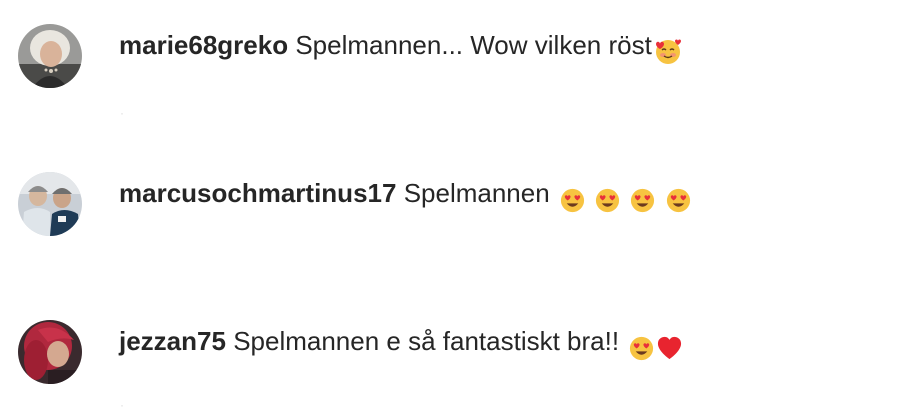 This screenshot has height=416, width=922. What do you see at coordinates (172, 341) in the screenshot?
I see `comment-username: jezzan75` at bounding box center [172, 341].